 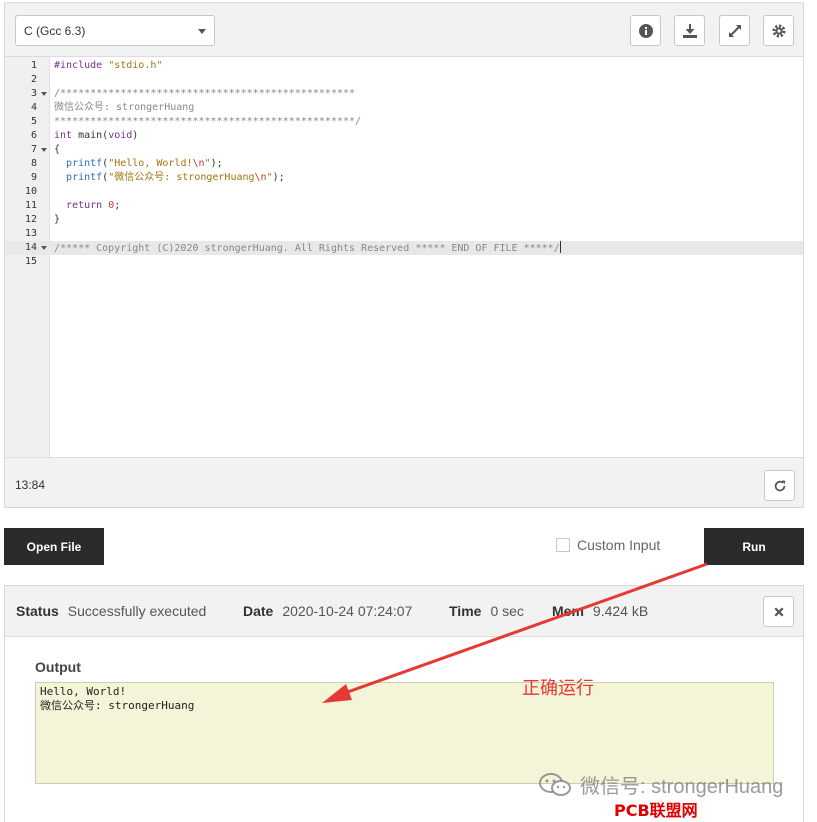 I want to click on line-number: 10, so click(x=30, y=191).